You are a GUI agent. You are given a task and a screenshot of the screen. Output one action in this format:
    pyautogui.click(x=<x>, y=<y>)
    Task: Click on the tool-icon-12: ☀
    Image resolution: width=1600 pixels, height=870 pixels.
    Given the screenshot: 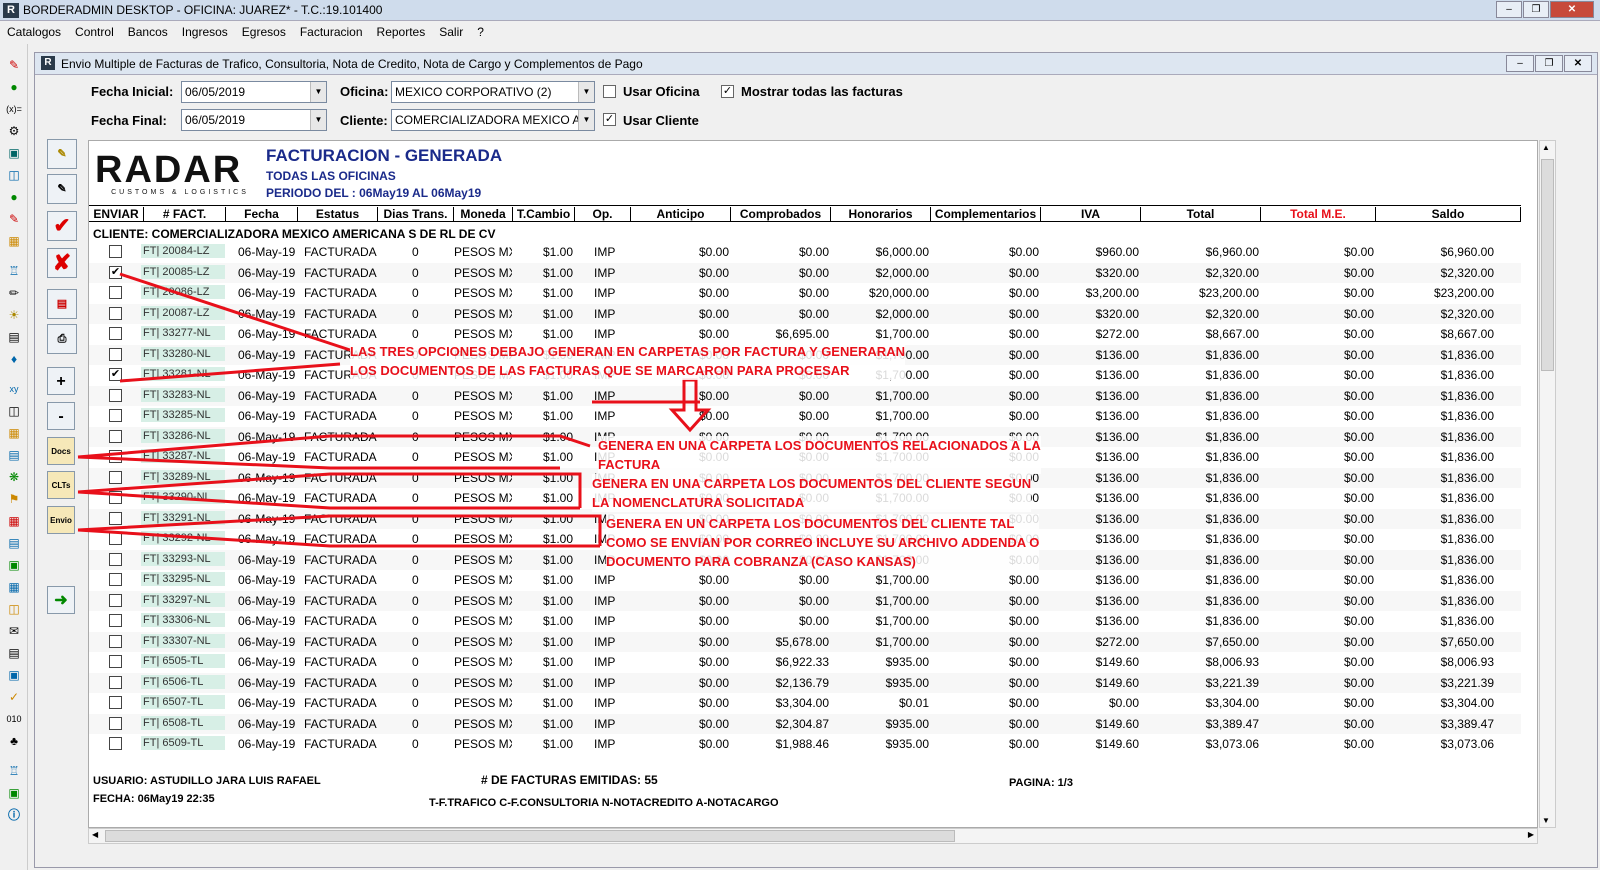 What is the action you would take?
    pyautogui.click(x=14, y=315)
    